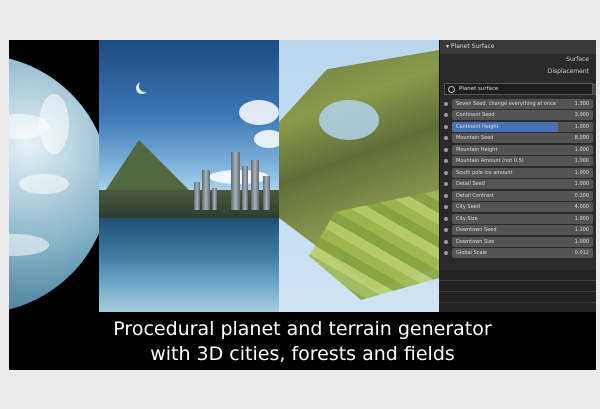 The width and height of the screenshot is (600, 409). I want to click on param-row: Detail Contrast 0.200, so click(518, 196).